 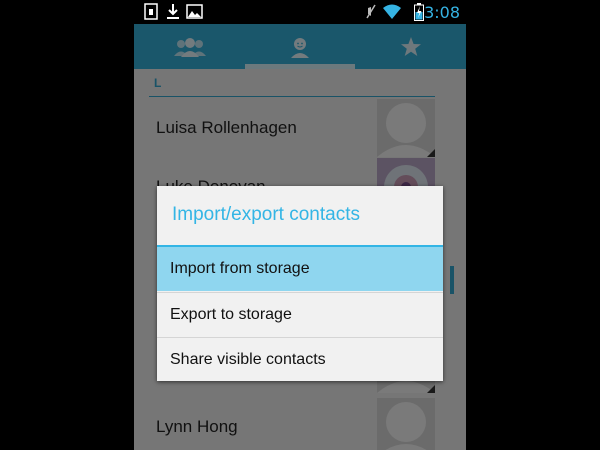 I want to click on image-icon, so click(x=194, y=11).